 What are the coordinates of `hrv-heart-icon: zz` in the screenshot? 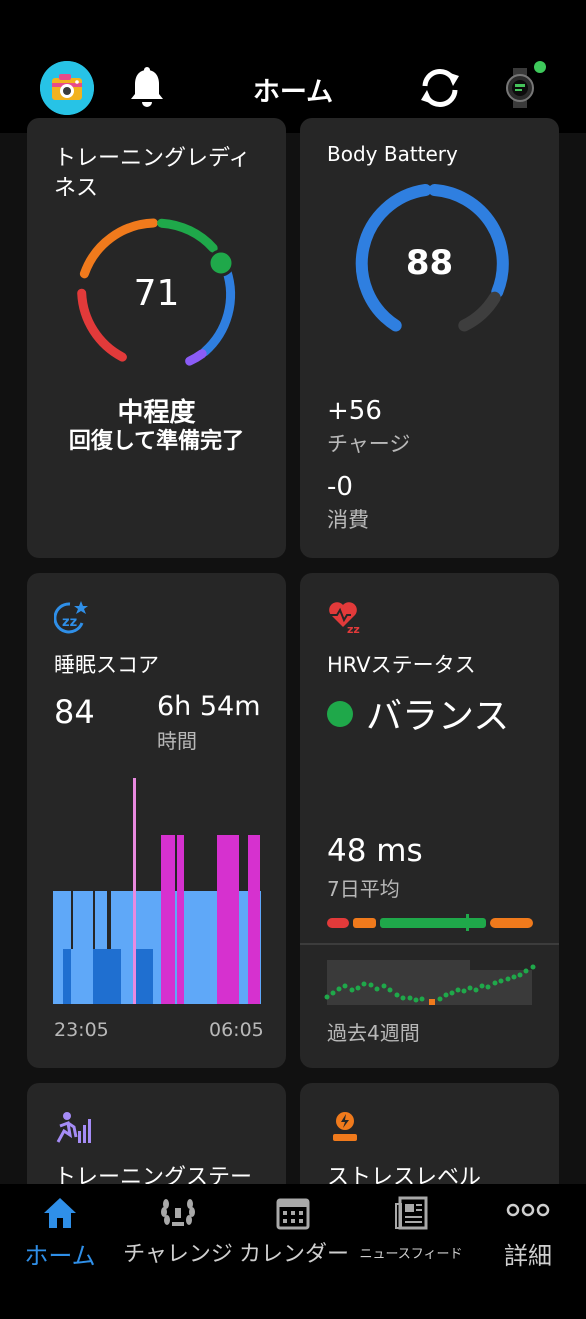 It's located at (345, 617).